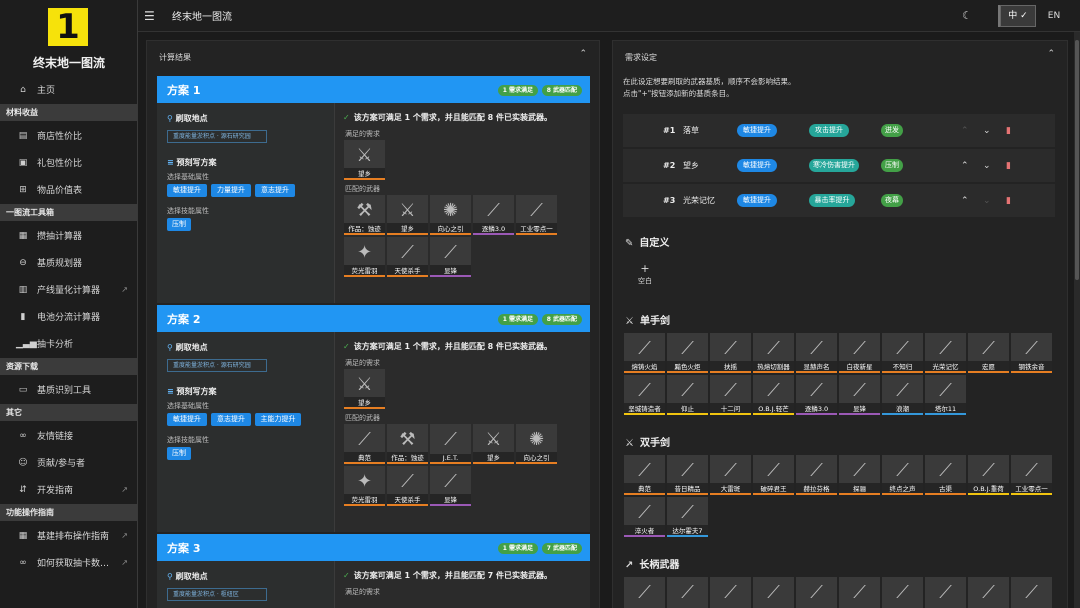  What do you see at coordinates (730, 353) in the screenshot?
I see `weapon-card: ⟋ 扶摇` at bounding box center [730, 353].